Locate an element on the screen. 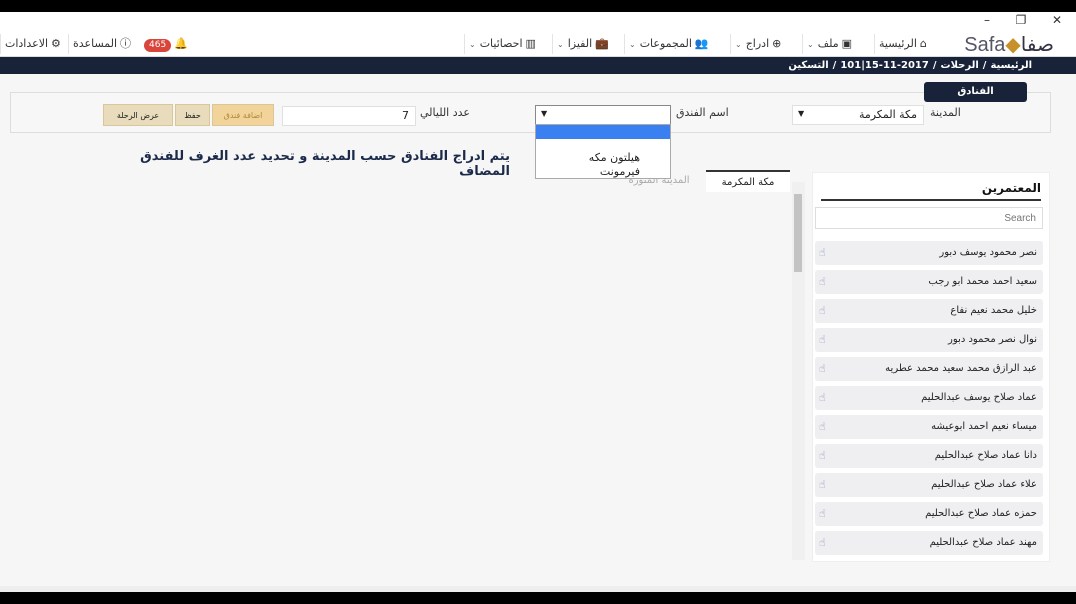 This screenshot has width=1076, height=604. gear-icon: ⚙ is located at coordinates (56, 43).